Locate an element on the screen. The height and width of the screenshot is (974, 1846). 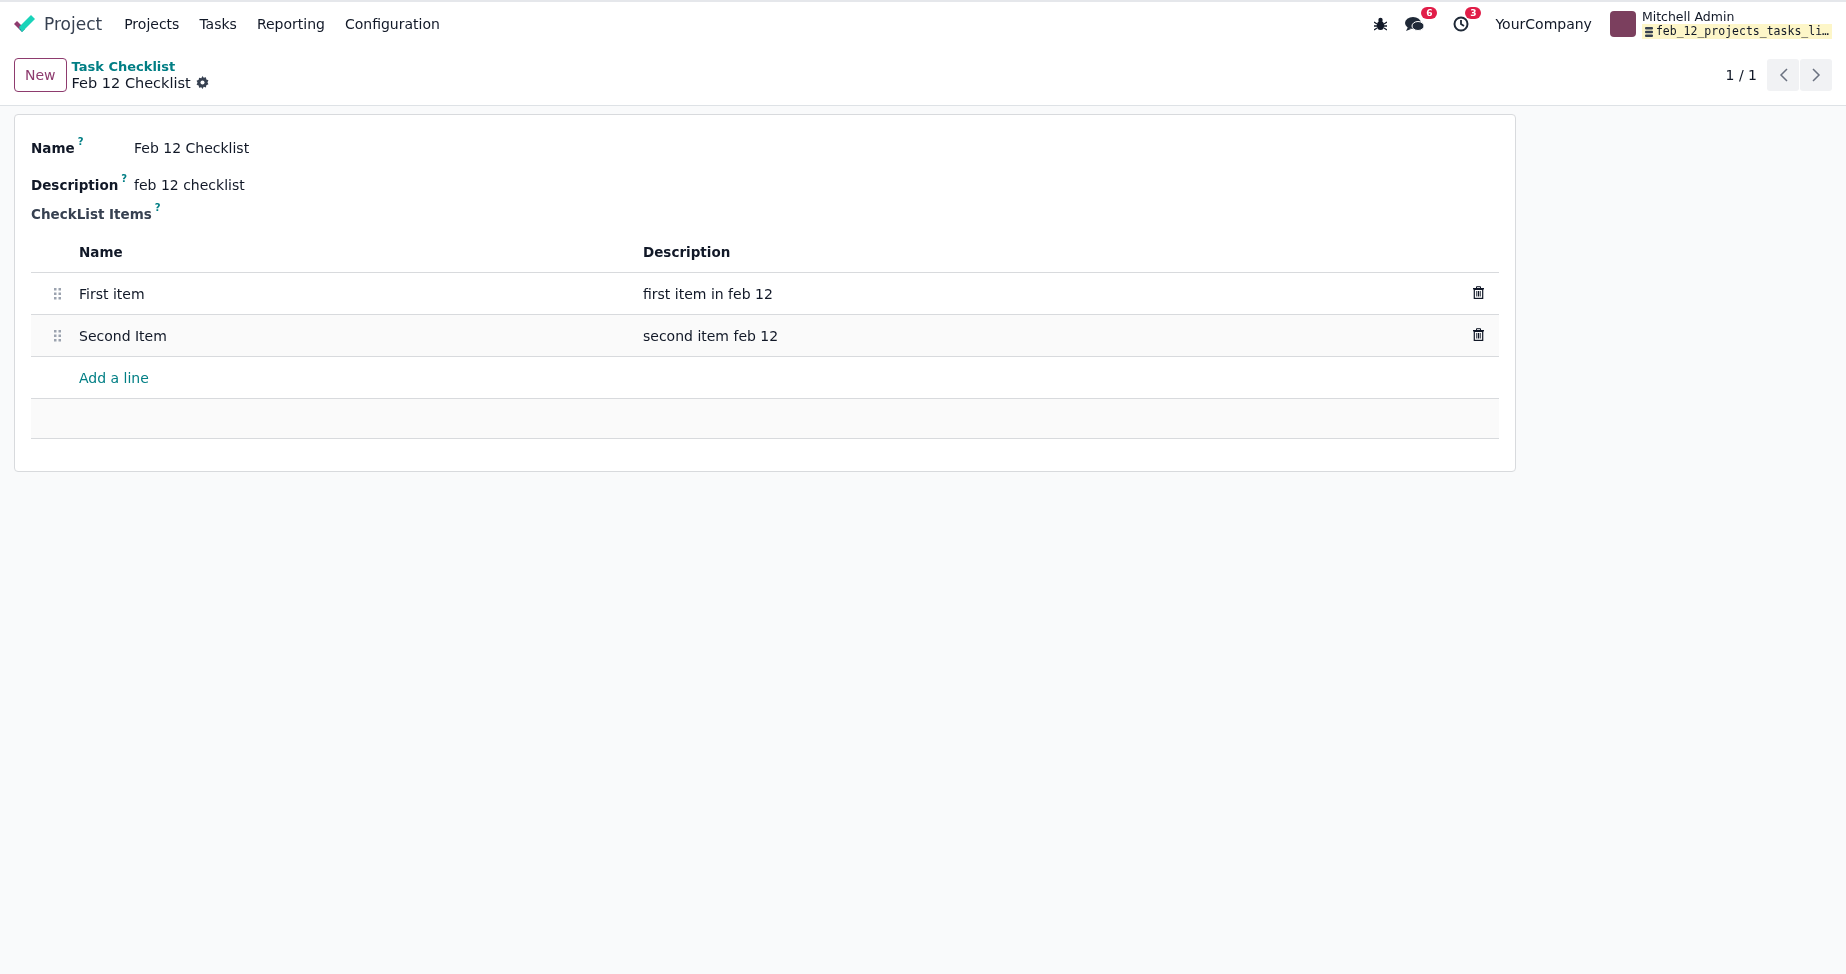
table-cell: First item is located at coordinates (360, 293).